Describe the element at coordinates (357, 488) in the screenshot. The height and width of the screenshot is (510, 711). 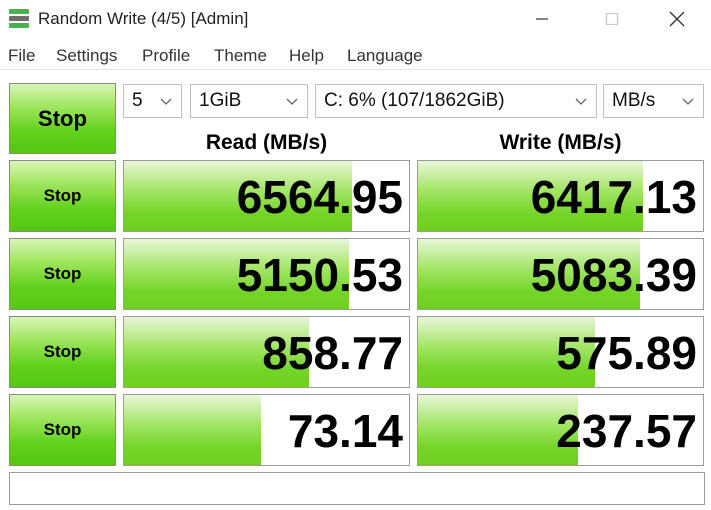
I see `comment-input` at that location.